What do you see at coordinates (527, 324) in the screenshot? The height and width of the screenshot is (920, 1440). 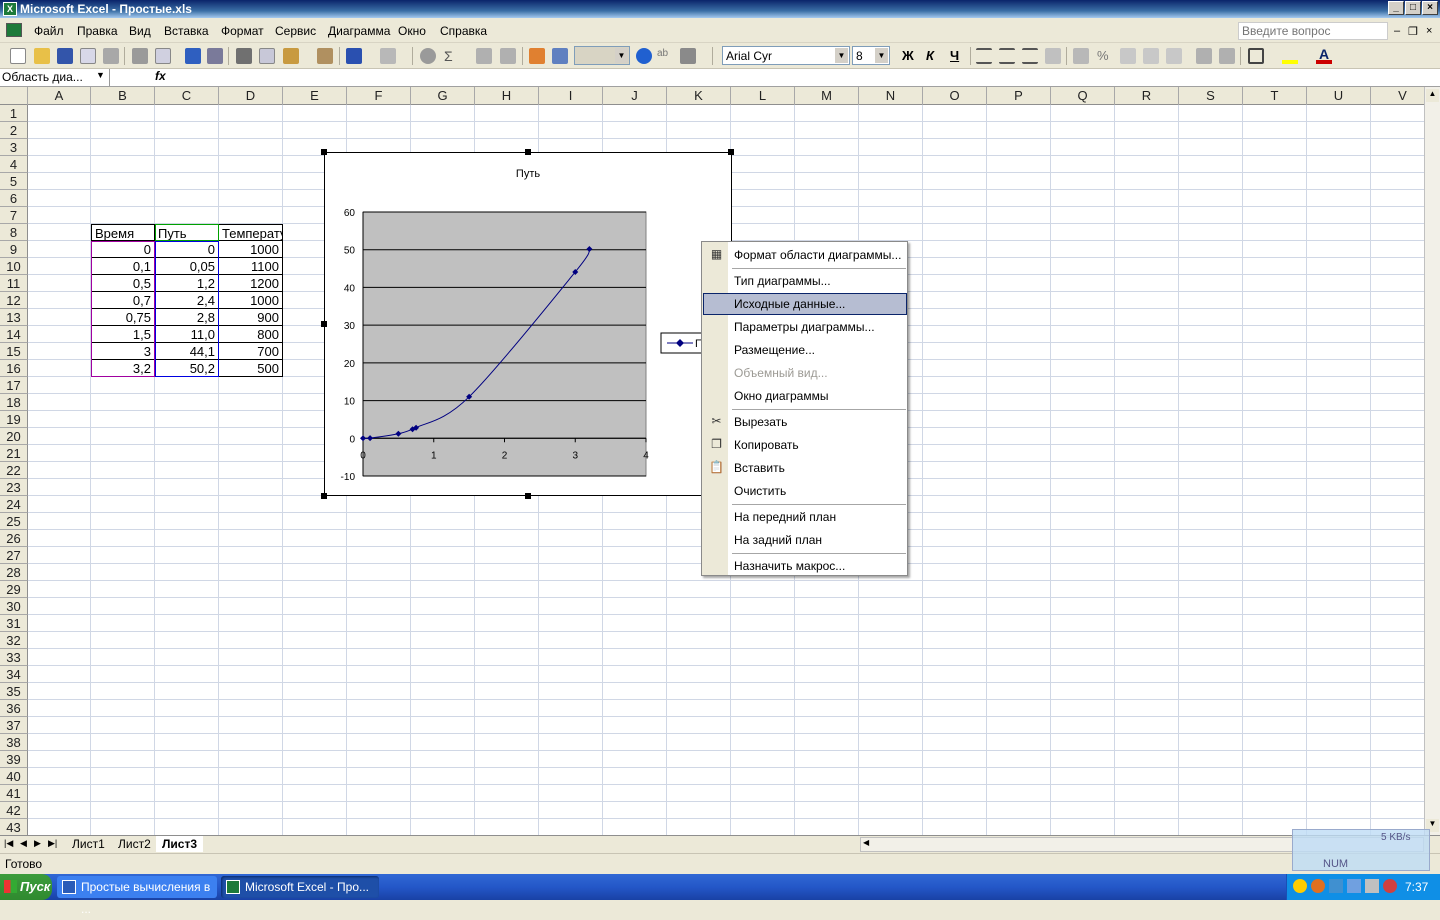 I see `chart-area: Путь -10 0 10 20 30 40 50 60 0 1 2 3 4 П` at bounding box center [527, 324].